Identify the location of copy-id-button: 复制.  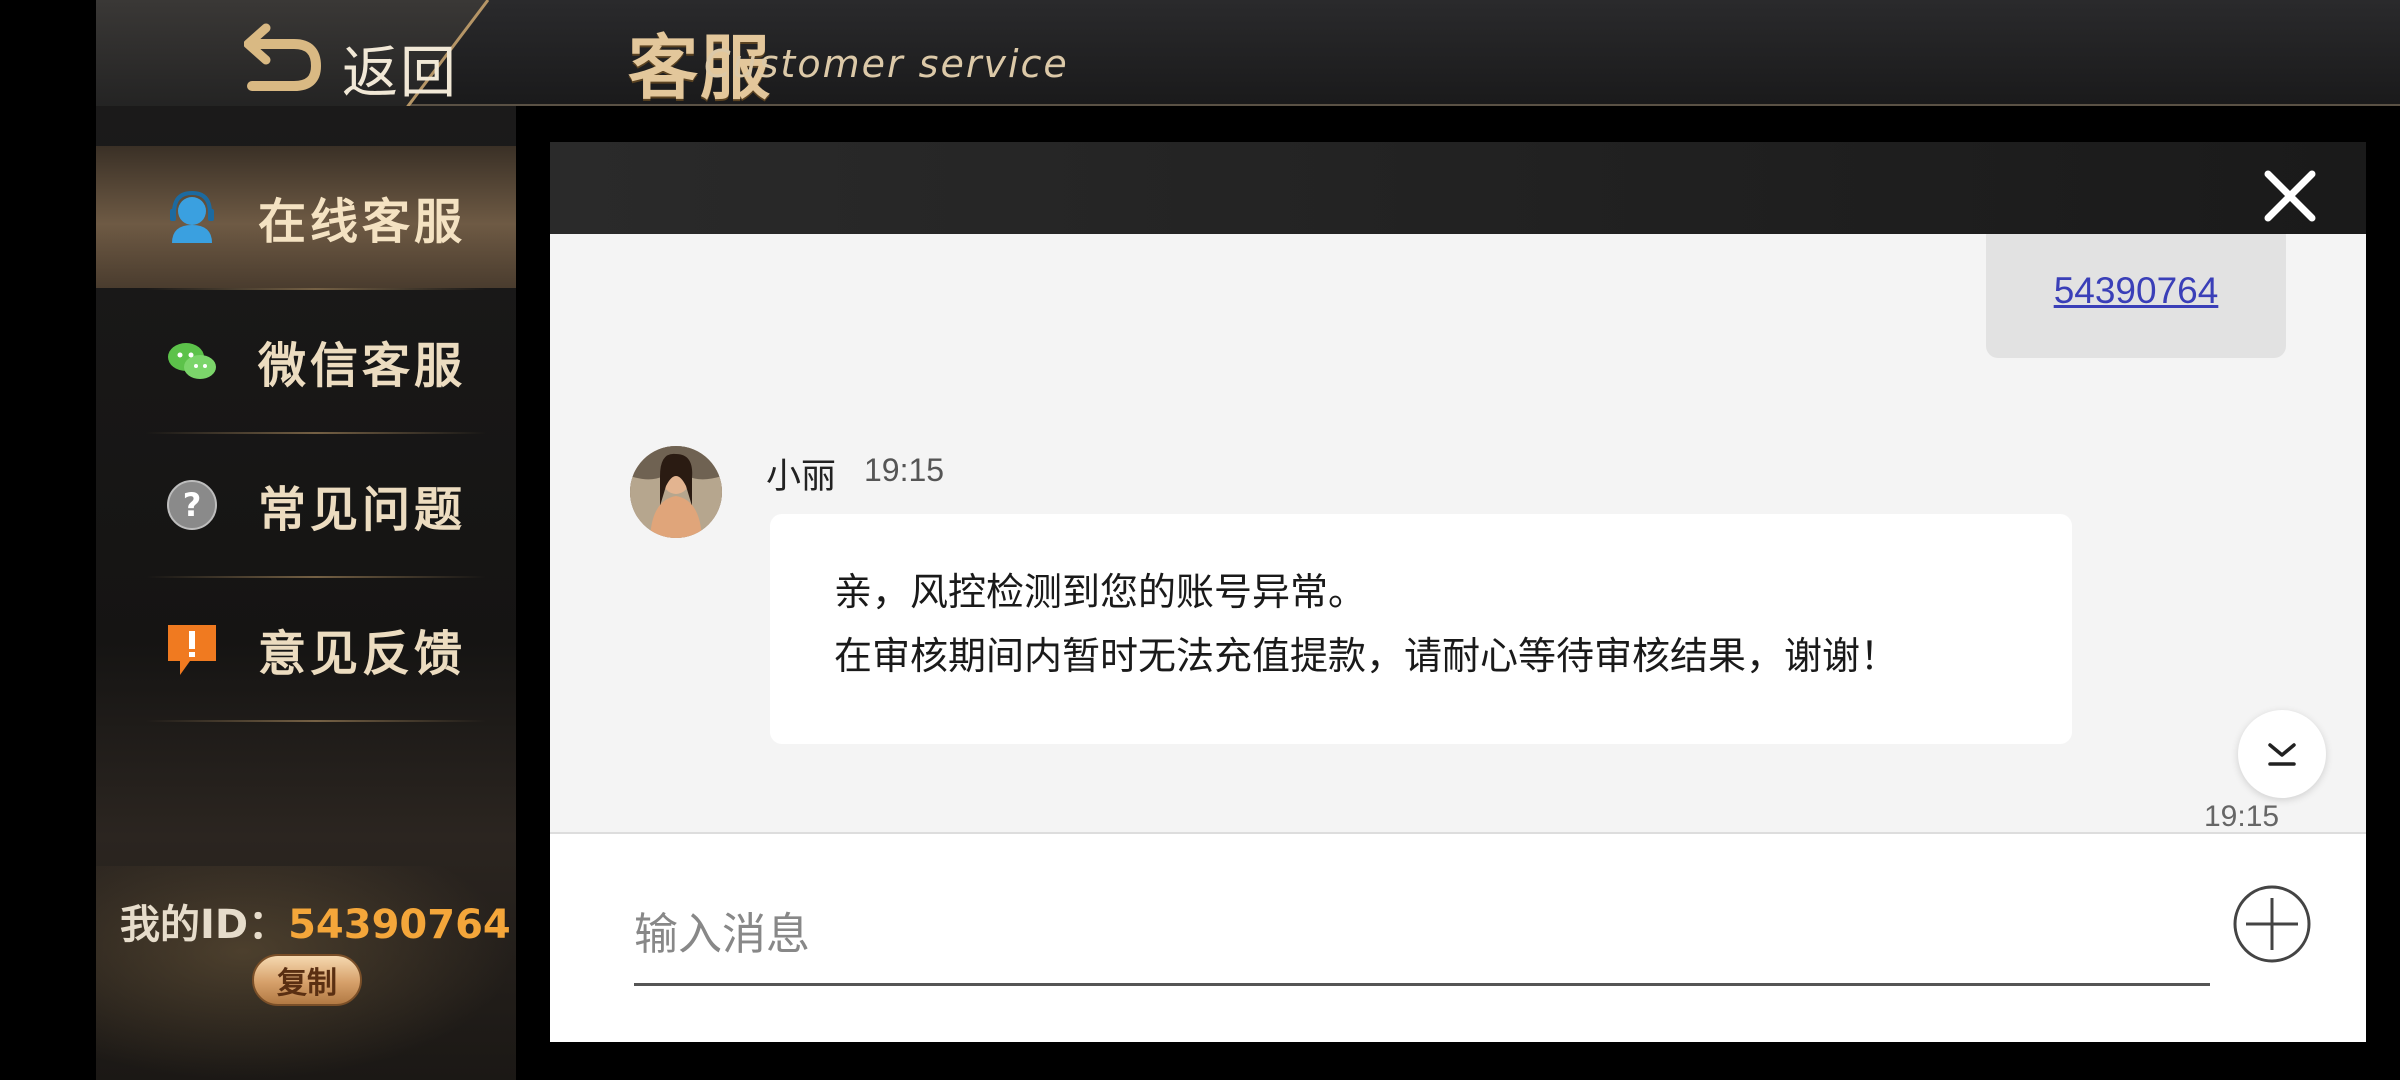
(307, 980).